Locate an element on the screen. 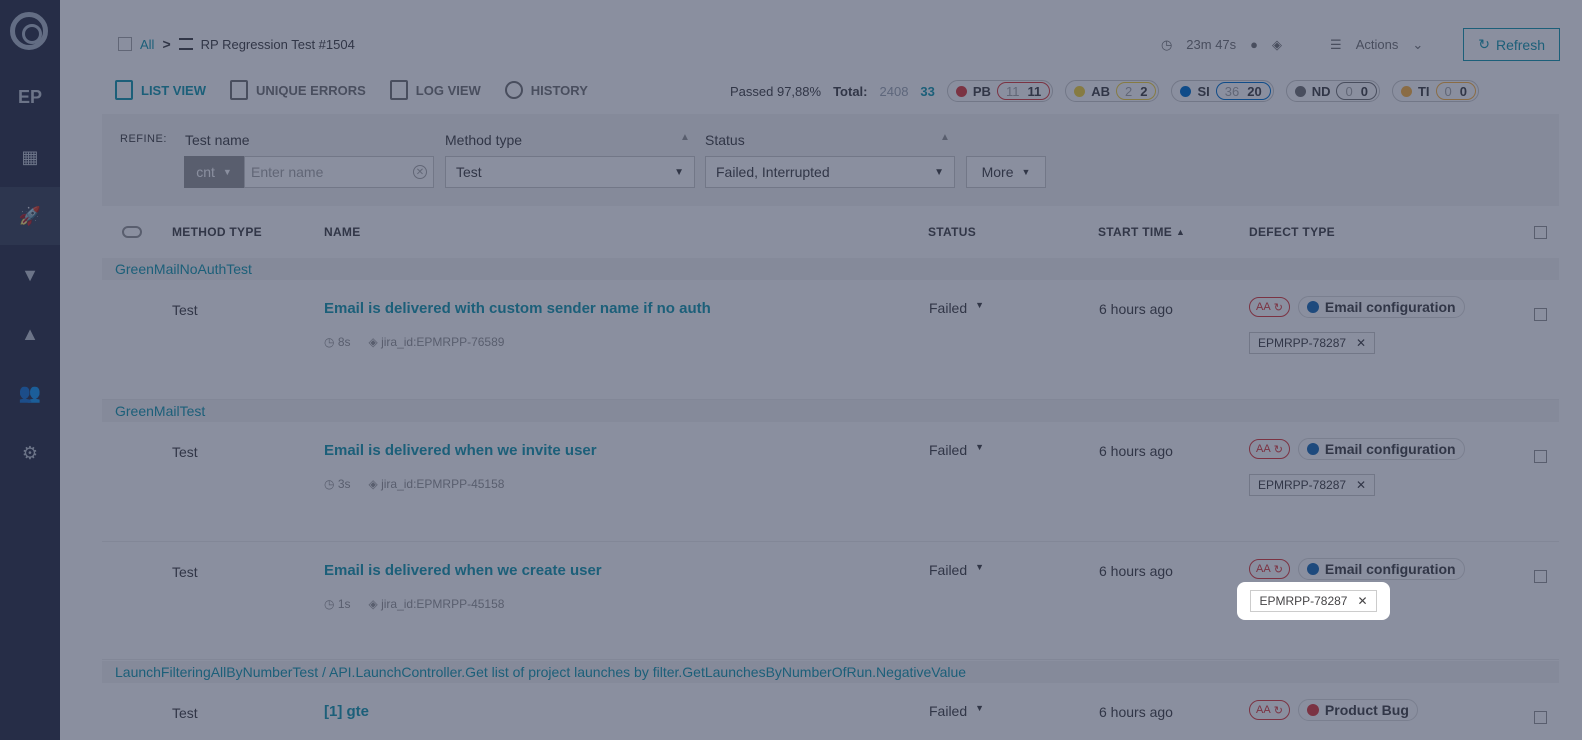 Image resolution: width=1582 pixels, height=740 pixels. view-tabs: LIST VIEW UNIQUE ERRORS LOG VIEW HISTORY is located at coordinates (351, 90).